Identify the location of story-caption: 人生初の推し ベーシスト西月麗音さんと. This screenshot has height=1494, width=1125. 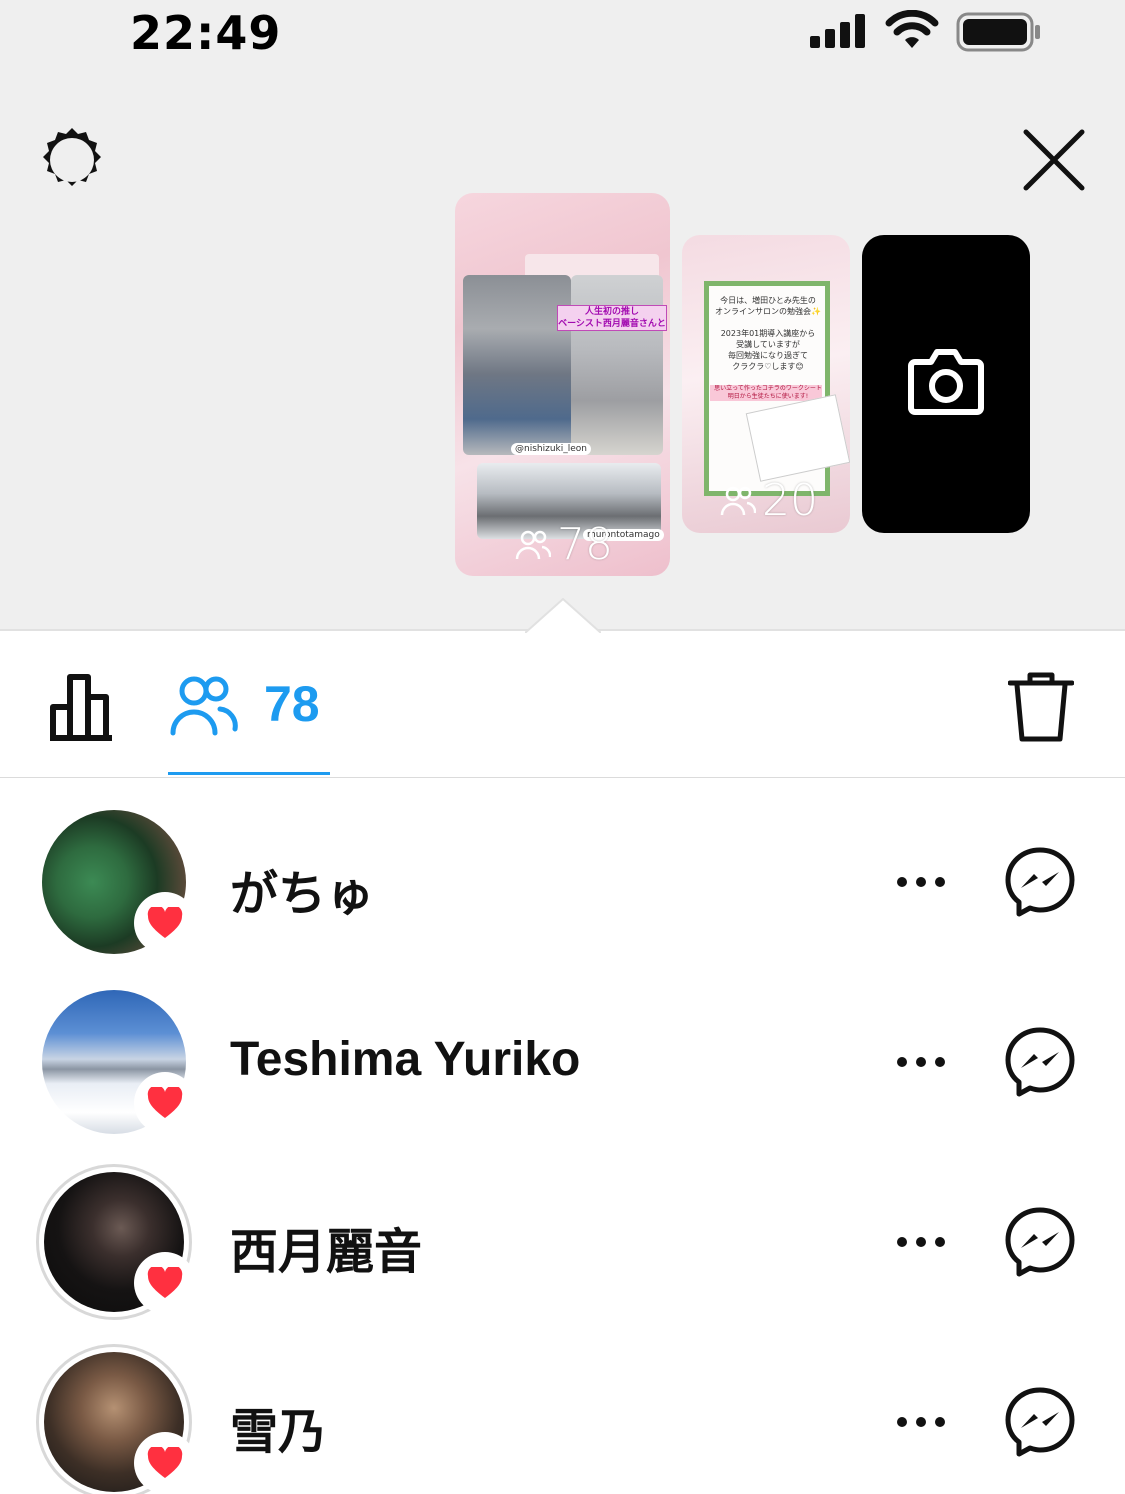
(612, 318).